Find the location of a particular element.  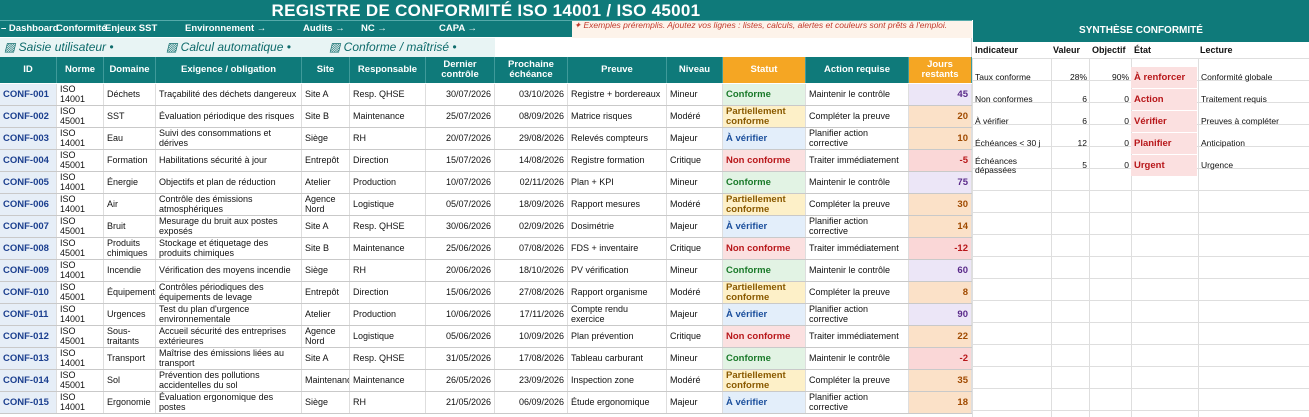

summary-valeur: 5 is located at coordinates (1069, 165).